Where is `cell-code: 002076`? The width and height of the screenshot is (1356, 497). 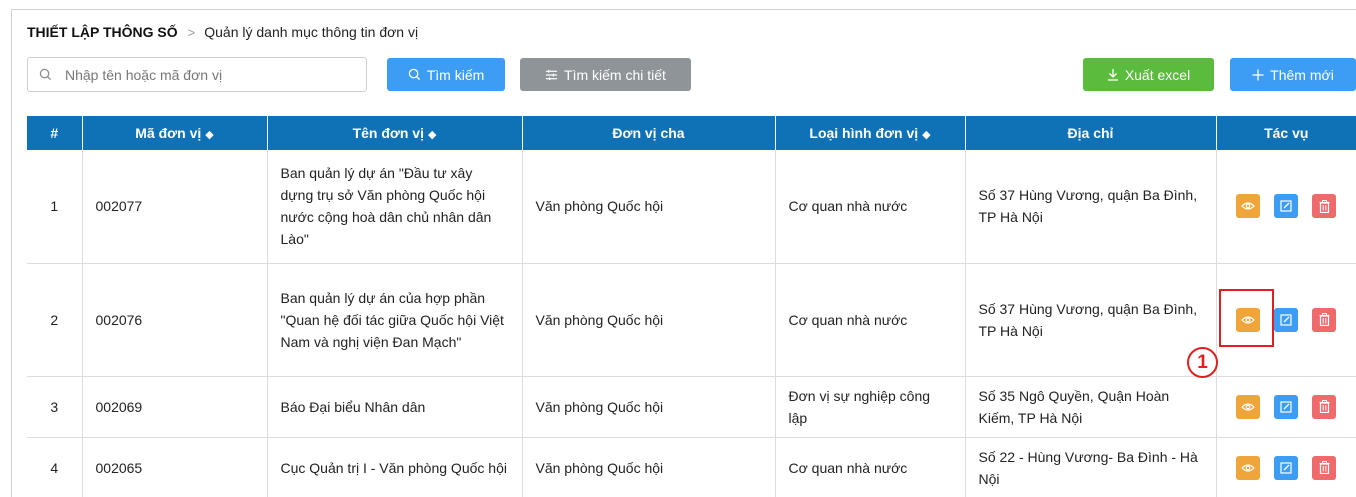 cell-code: 002076 is located at coordinates (175, 320).